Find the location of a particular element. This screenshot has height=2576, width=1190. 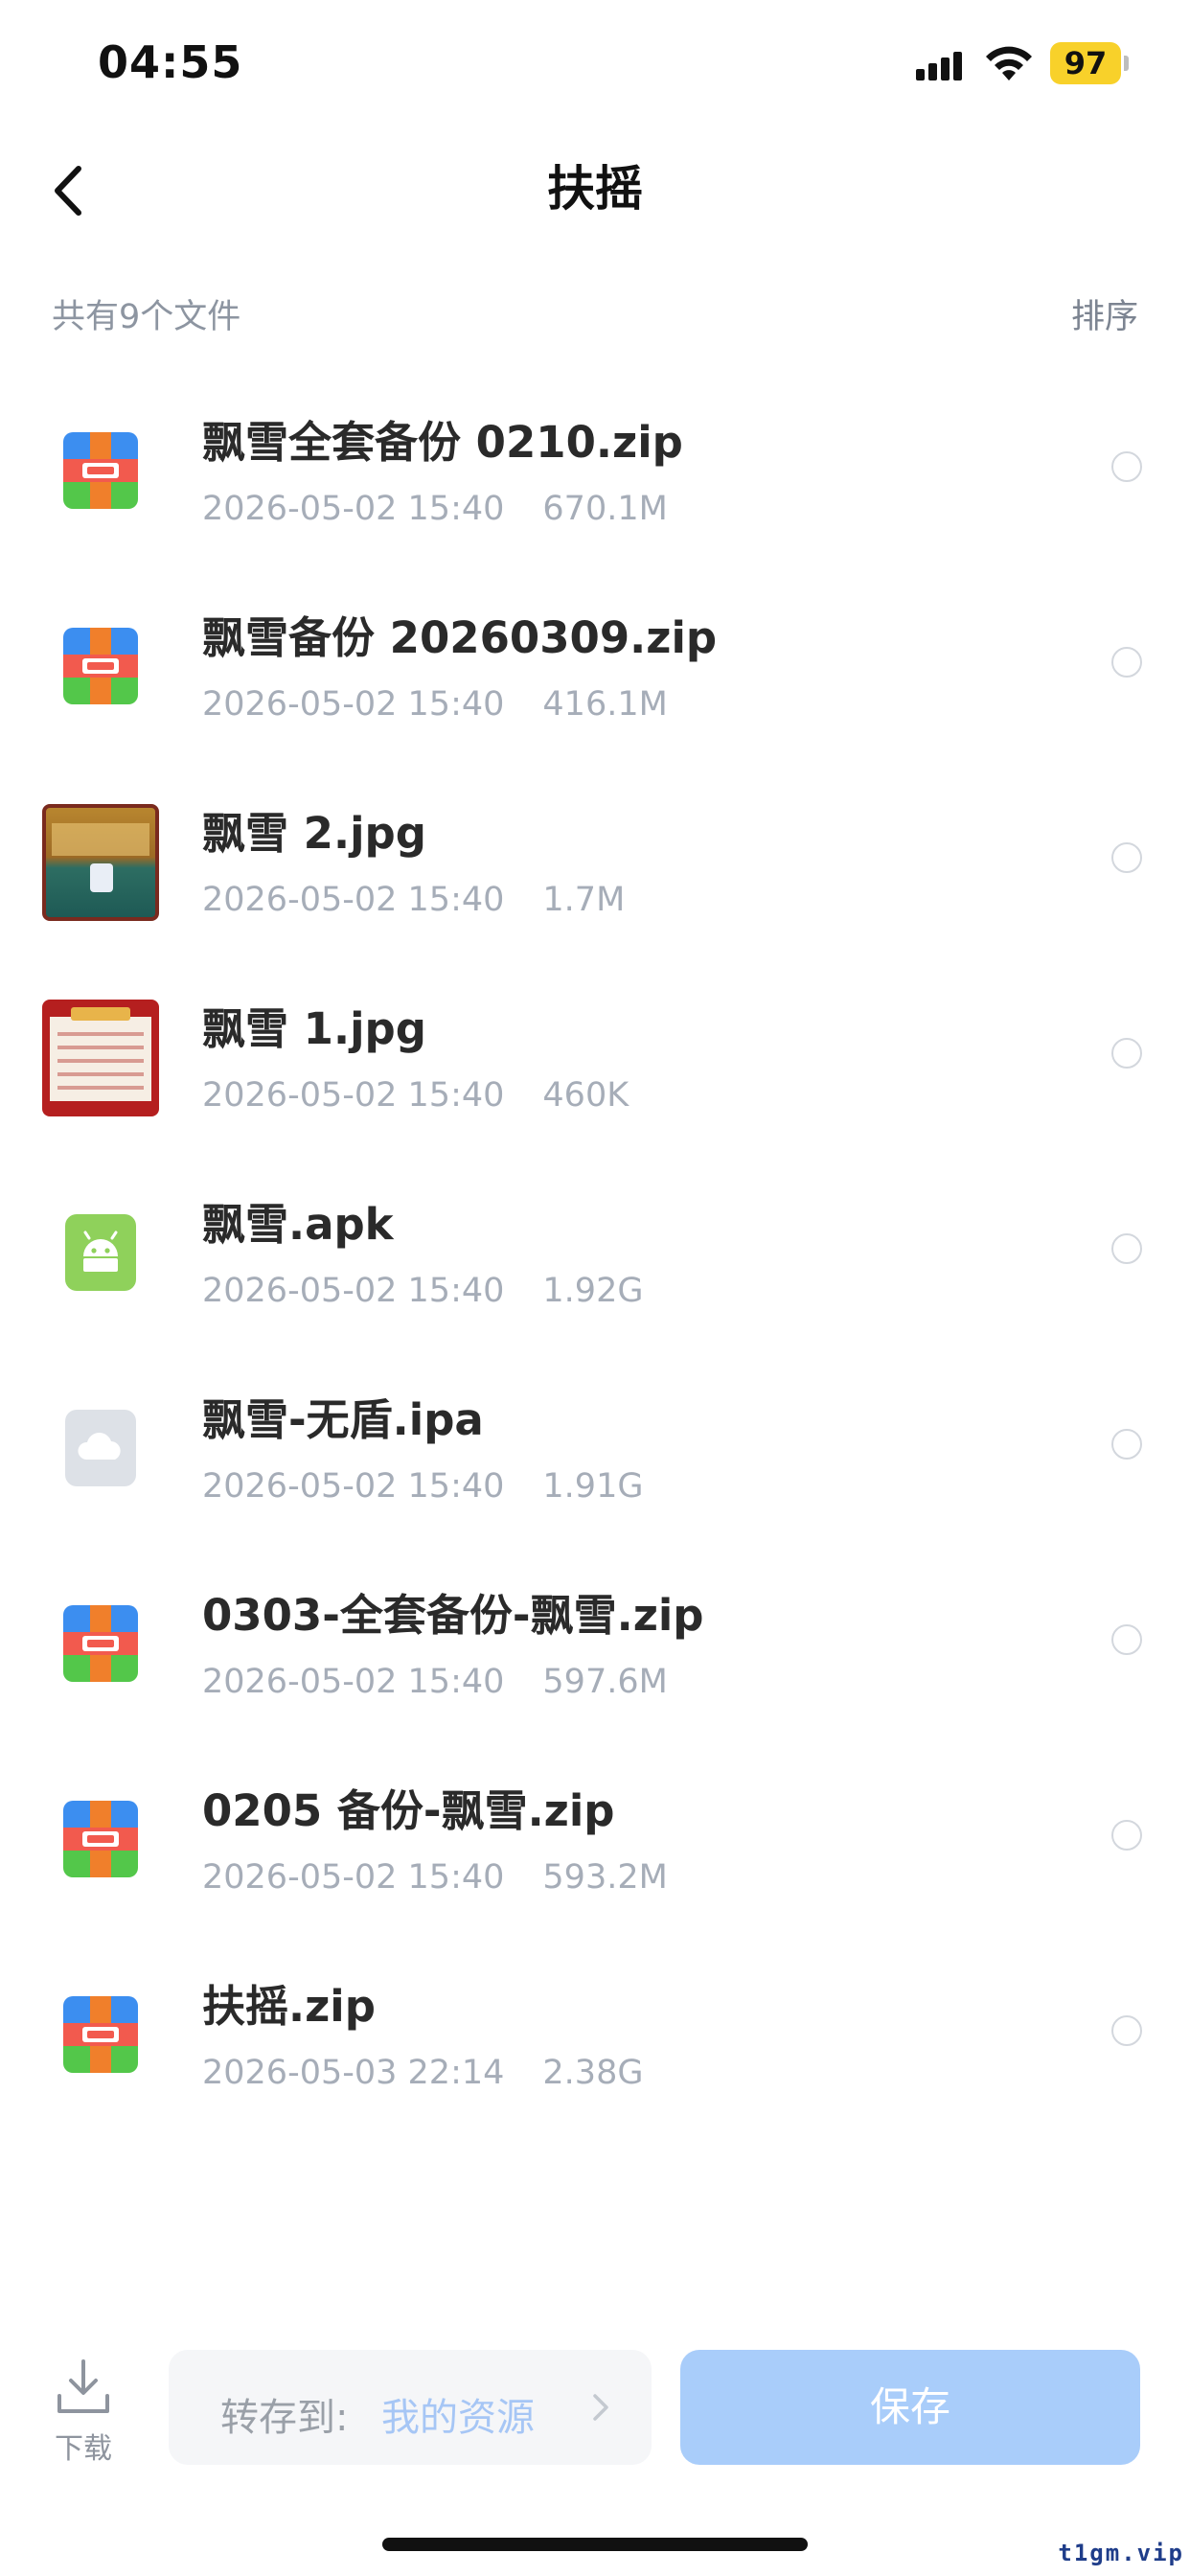

watermark: t1gm.vip is located at coordinates (1121, 2553).